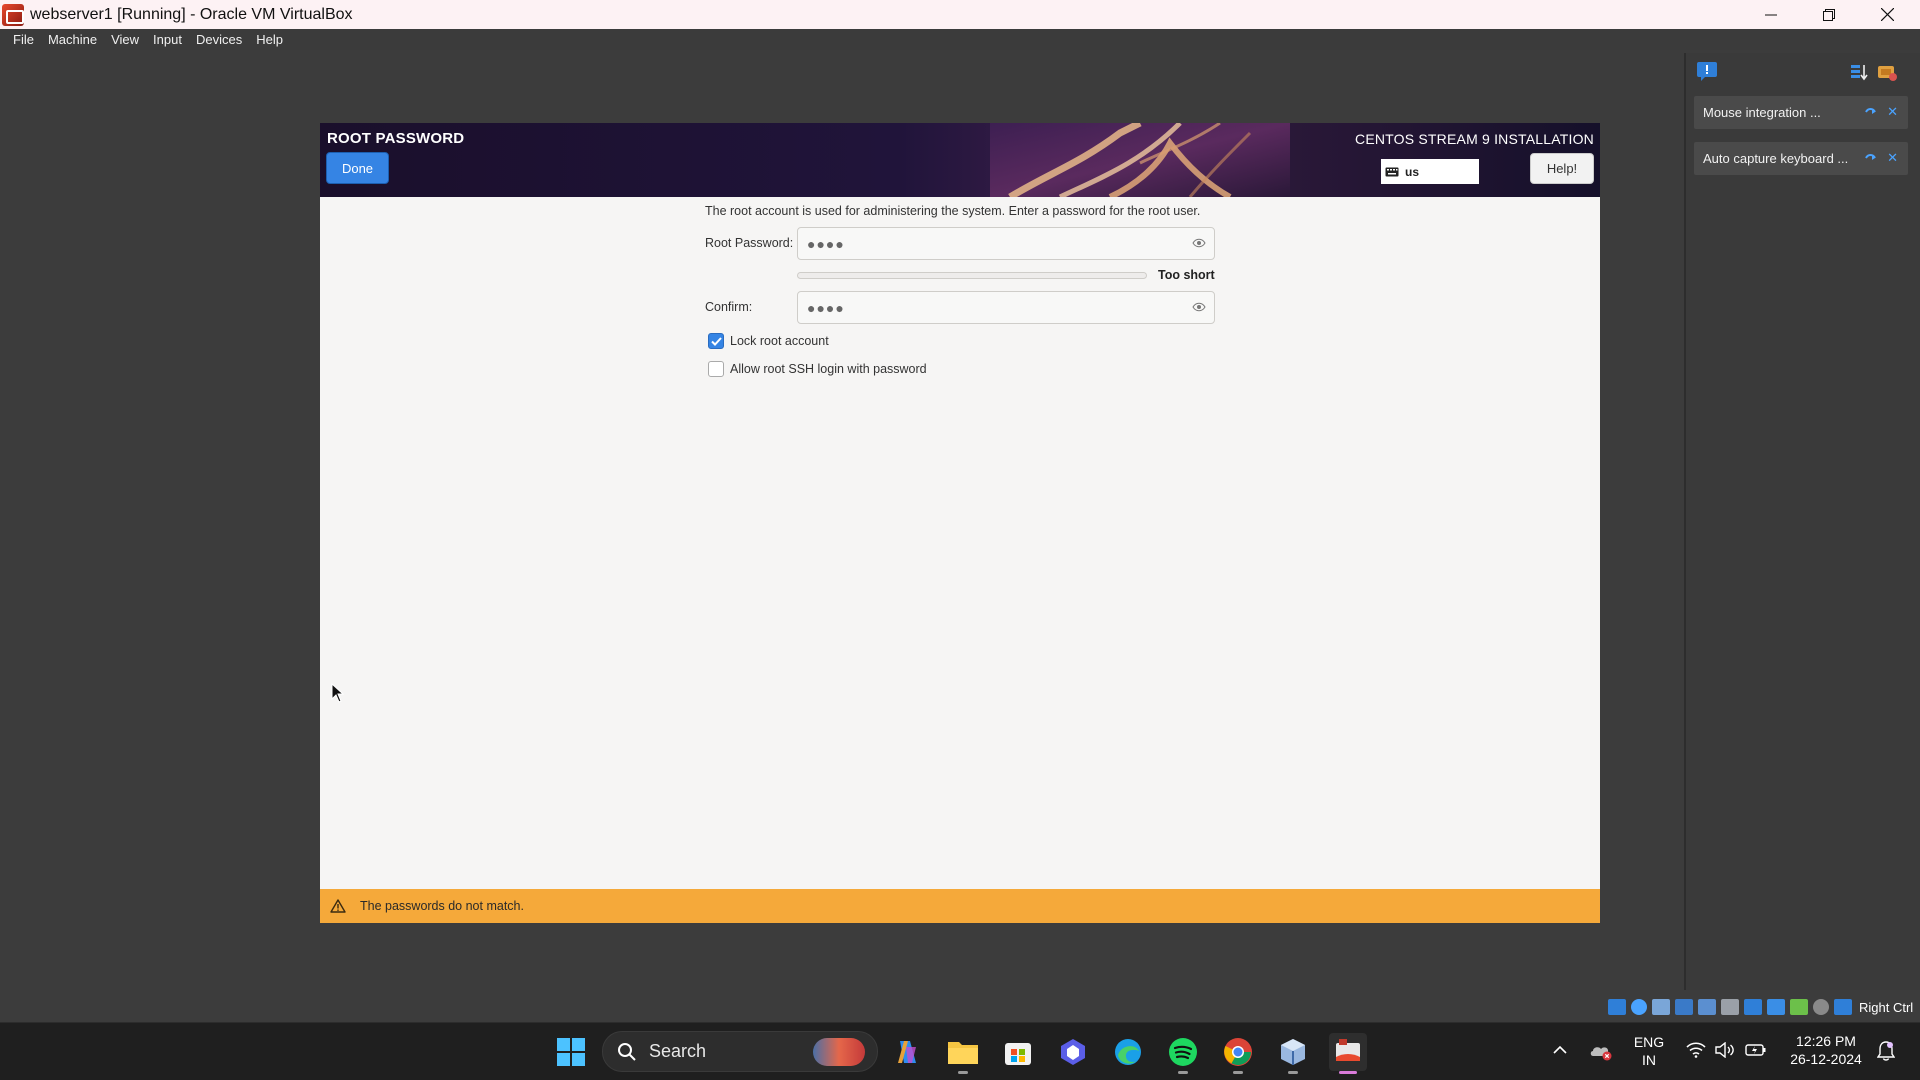 The height and width of the screenshot is (1080, 1920). I want to click on menu-view: View, so click(125, 39).